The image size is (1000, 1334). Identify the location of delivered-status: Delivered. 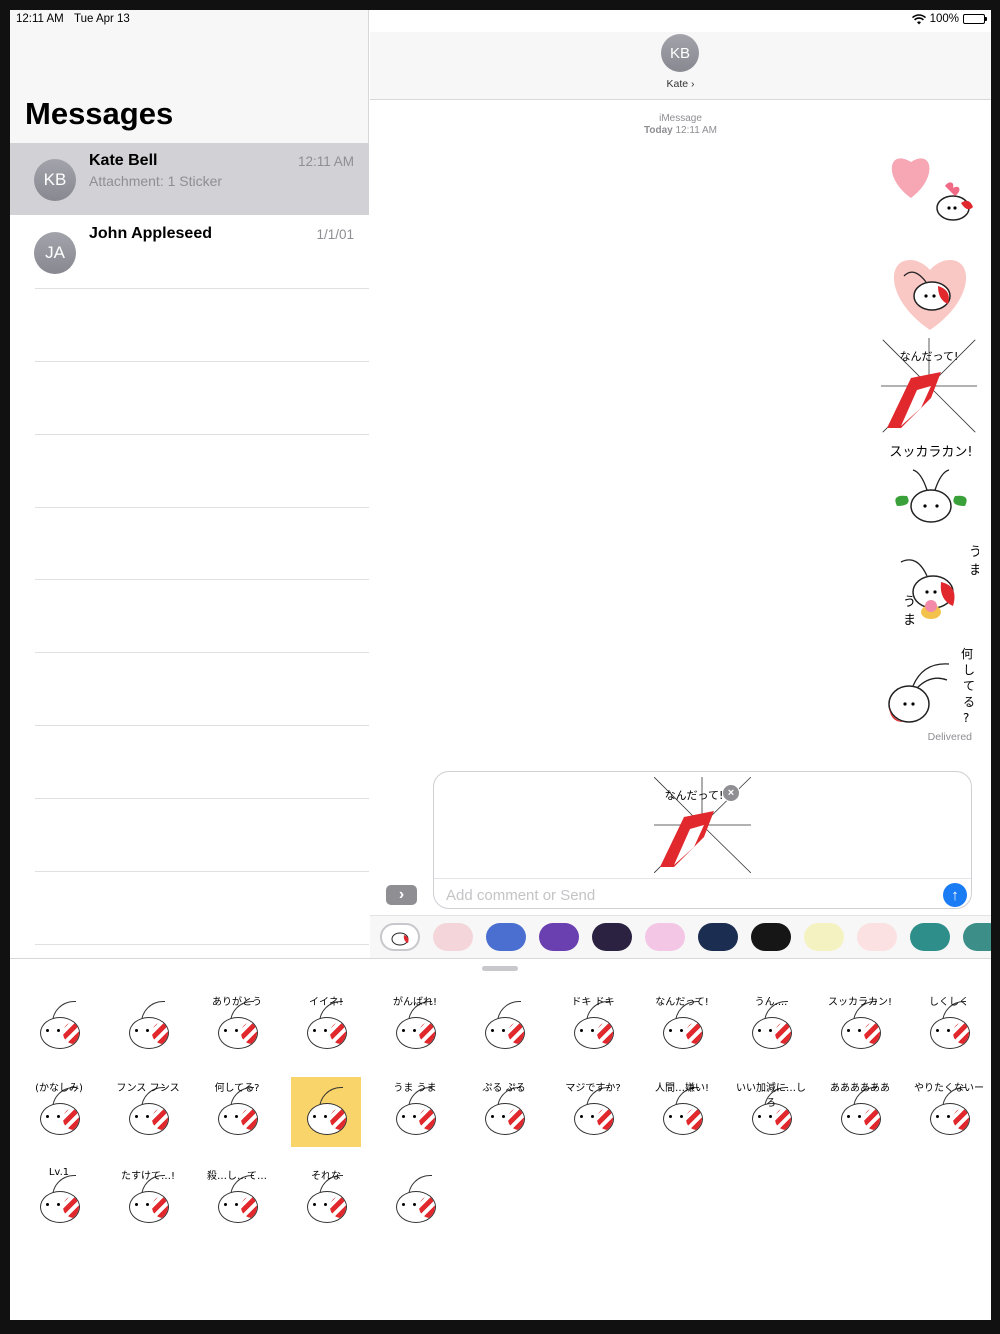
(949, 737).